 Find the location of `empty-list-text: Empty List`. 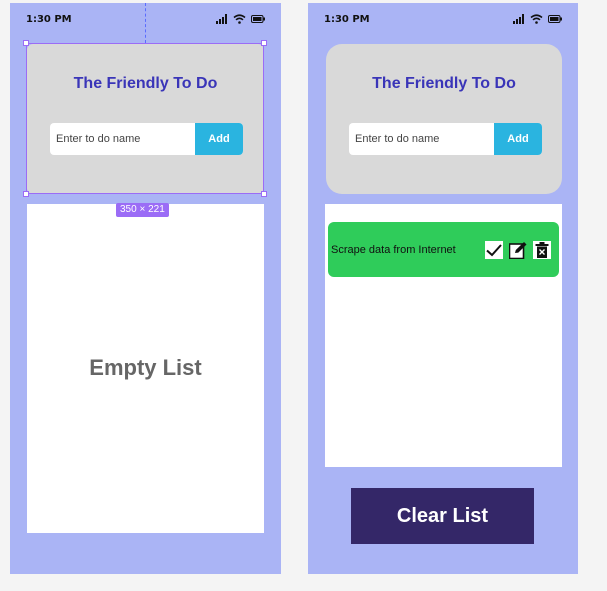

empty-list-text: Empty List is located at coordinates (145, 367).